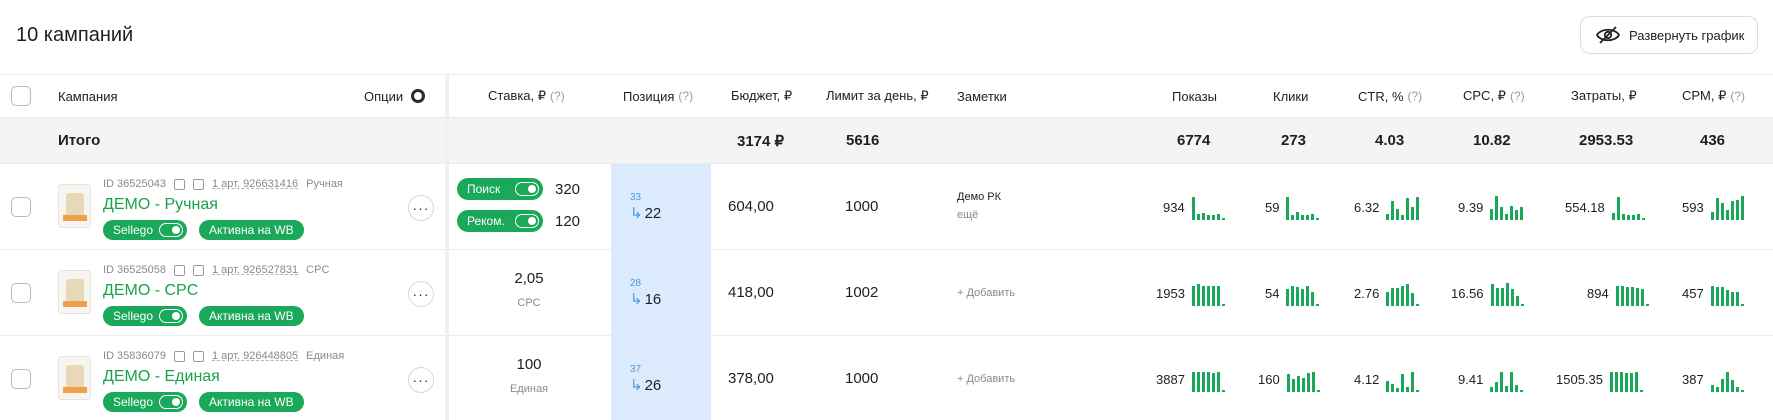 Image resolution: width=1773 pixels, height=420 pixels. I want to click on spend-value: 1505.35, so click(1579, 379).